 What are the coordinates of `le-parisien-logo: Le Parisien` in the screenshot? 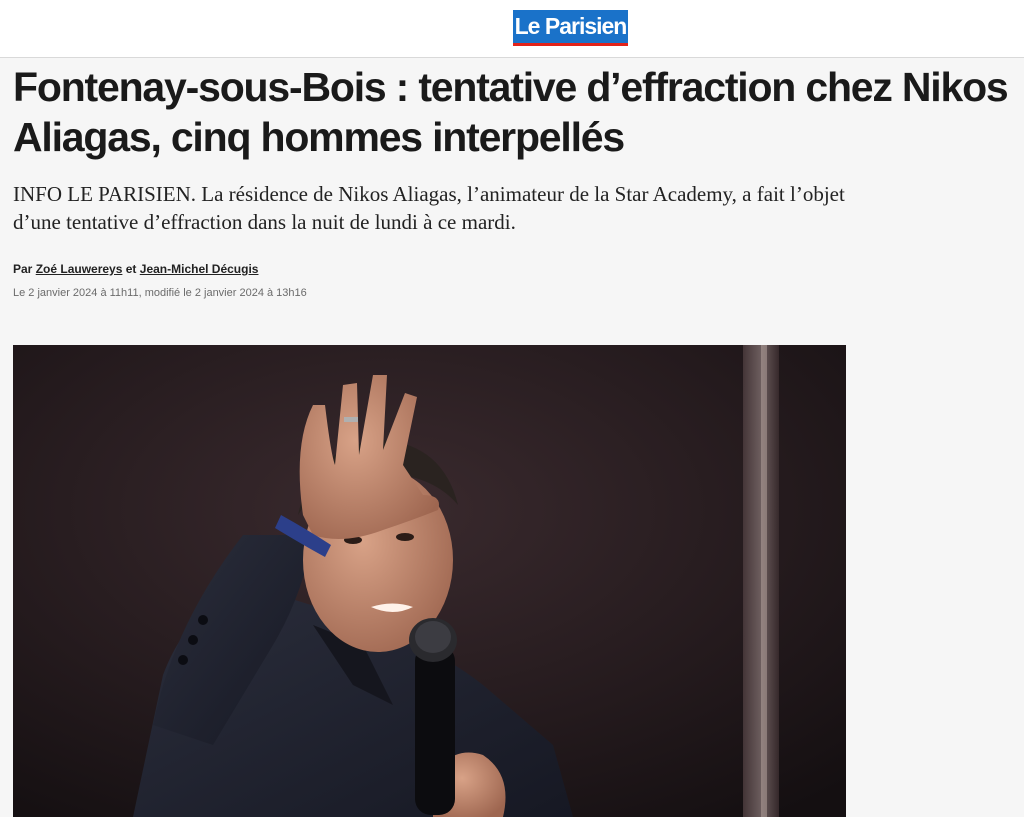 It's located at (570, 28).